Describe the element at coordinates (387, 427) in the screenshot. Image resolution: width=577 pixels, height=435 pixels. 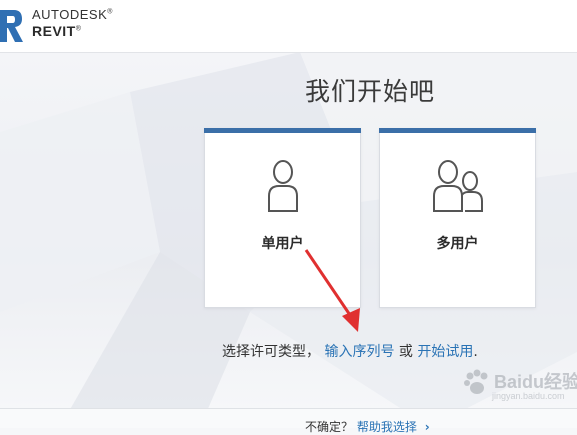
I see `help-me-choose-link: 帮助我选择` at that location.